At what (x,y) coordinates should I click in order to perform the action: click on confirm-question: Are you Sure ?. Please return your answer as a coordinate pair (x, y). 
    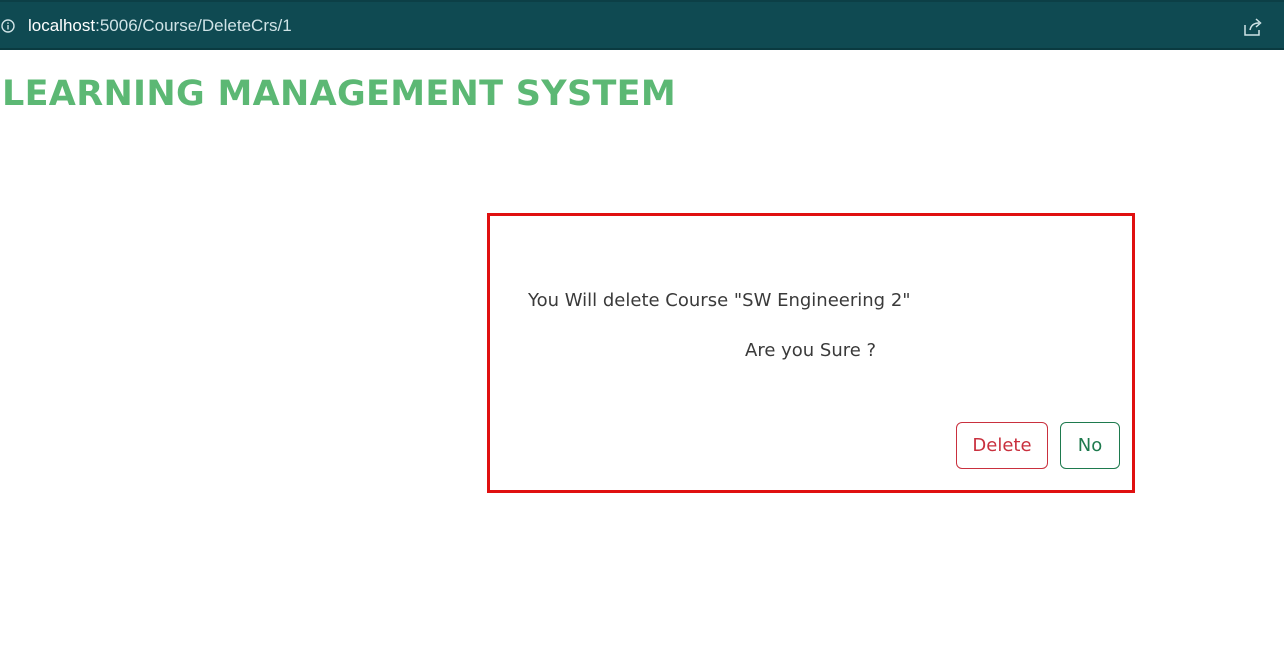
    Looking at the image, I should click on (811, 350).